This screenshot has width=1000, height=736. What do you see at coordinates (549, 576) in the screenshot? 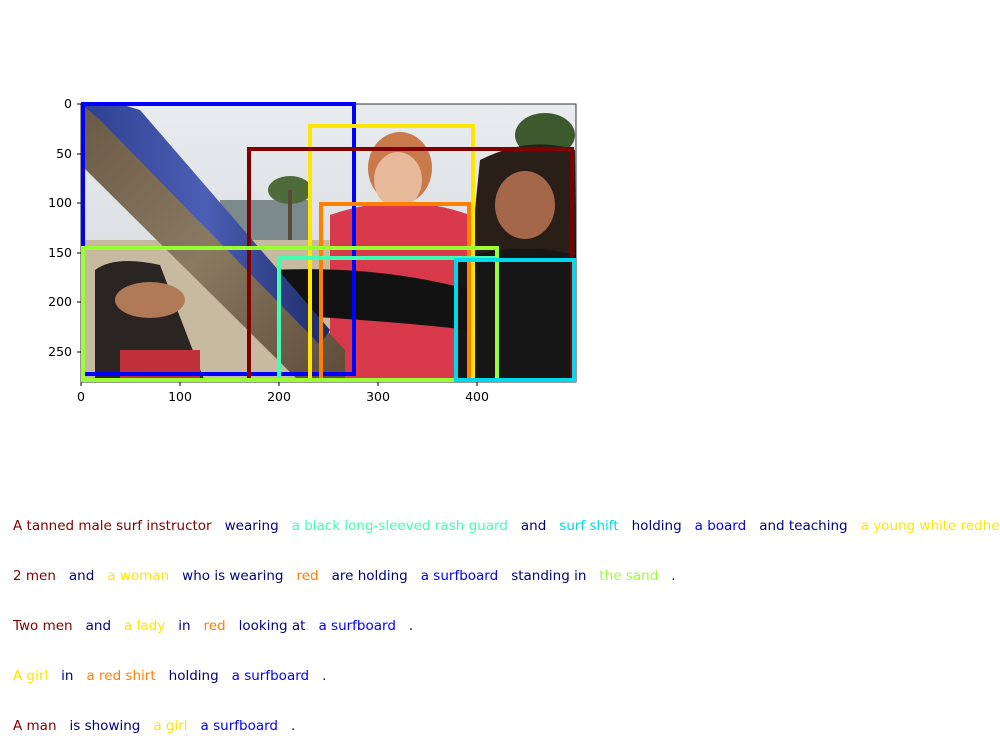
I see `caption-phrase: standing in` at bounding box center [549, 576].